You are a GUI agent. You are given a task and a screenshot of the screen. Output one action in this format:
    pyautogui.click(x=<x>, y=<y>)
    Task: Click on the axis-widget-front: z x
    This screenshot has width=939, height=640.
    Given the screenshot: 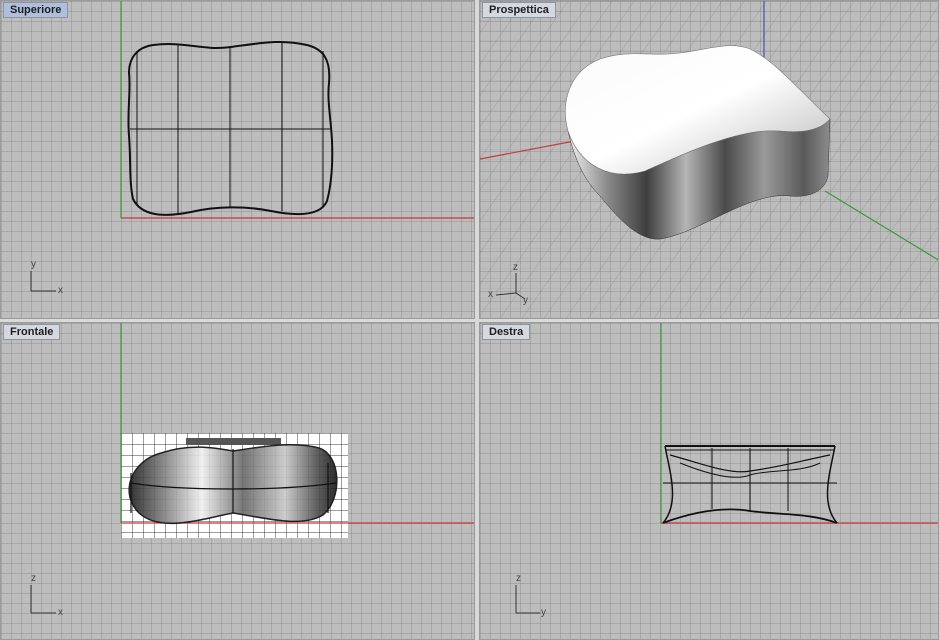 What is the action you would take?
    pyautogui.click(x=46, y=595)
    